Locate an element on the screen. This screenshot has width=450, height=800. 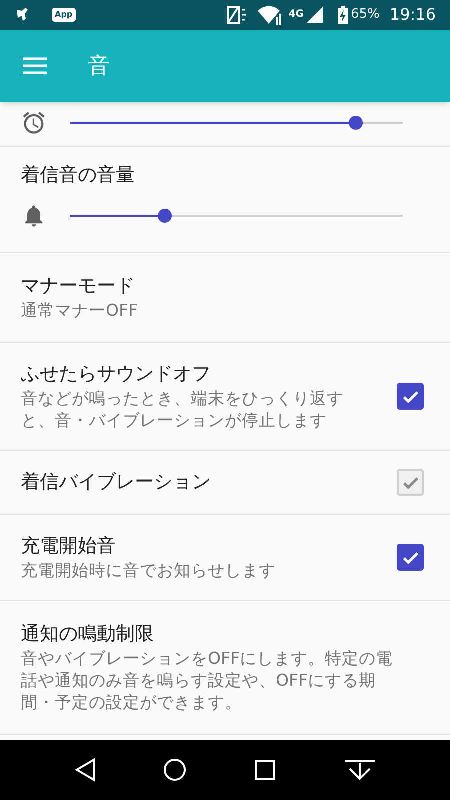
setting-summary: 通常マナーOFF is located at coordinates (80, 311).